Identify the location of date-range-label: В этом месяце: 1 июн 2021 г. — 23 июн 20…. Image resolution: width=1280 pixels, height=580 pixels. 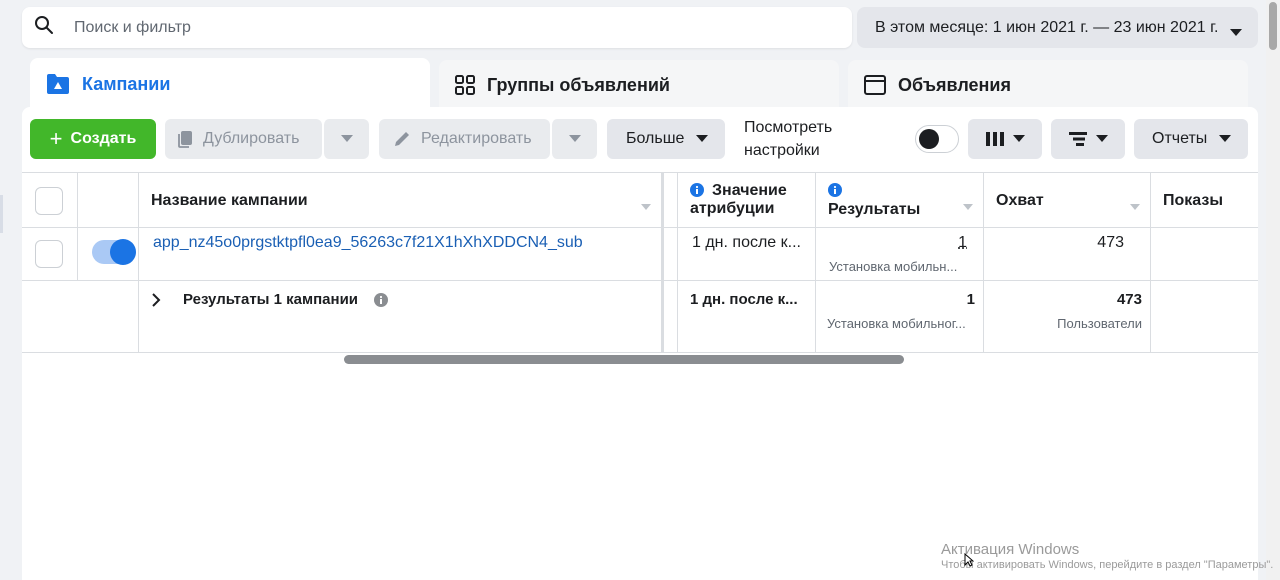
(1047, 27).